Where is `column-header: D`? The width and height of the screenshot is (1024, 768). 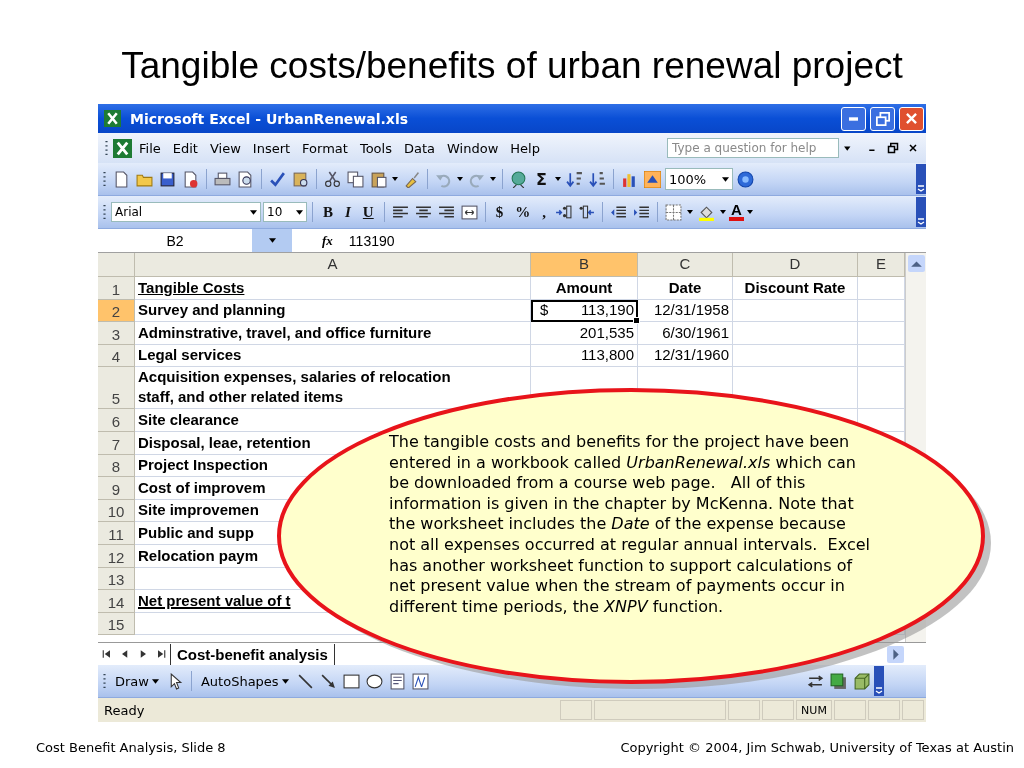 column-header: D is located at coordinates (795, 265).